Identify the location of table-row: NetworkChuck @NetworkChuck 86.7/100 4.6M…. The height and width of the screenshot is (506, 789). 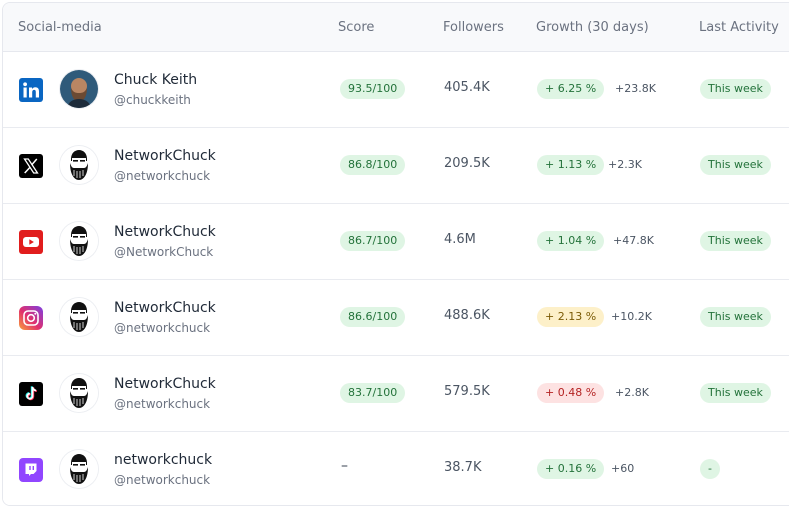
(396, 242).